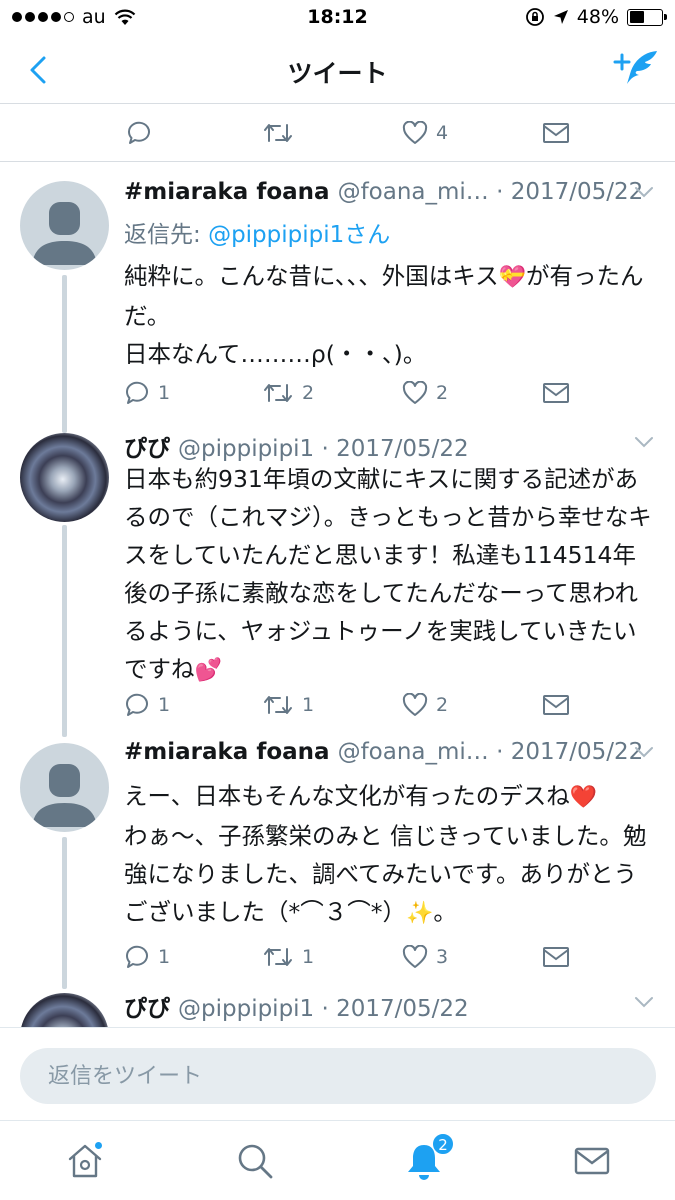  Describe the element at coordinates (337, 393) in the screenshot. I see `tweet-actions: 1 2 2` at that location.